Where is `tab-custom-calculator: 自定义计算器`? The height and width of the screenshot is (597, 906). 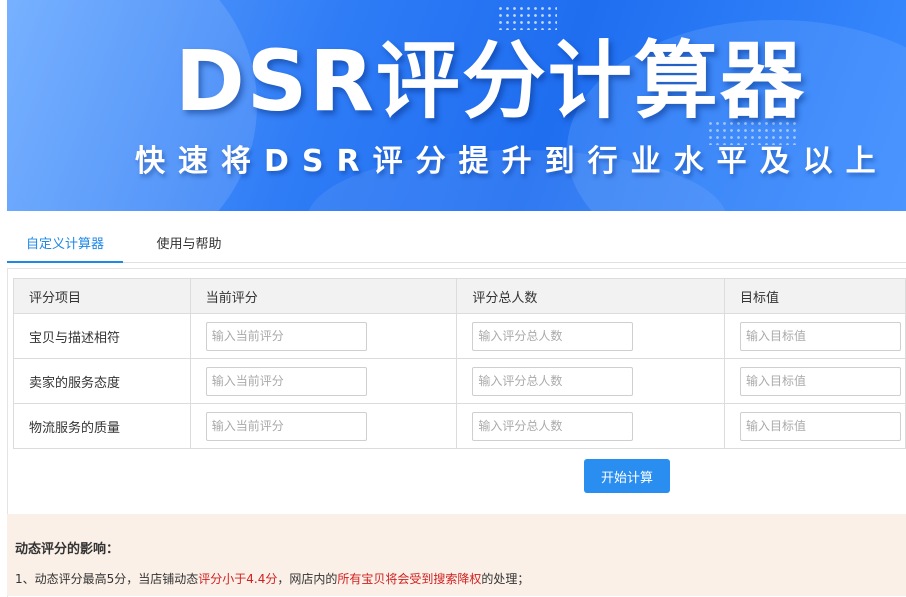 tab-custom-calculator: 自定义计算器 is located at coordinates (65, 245).